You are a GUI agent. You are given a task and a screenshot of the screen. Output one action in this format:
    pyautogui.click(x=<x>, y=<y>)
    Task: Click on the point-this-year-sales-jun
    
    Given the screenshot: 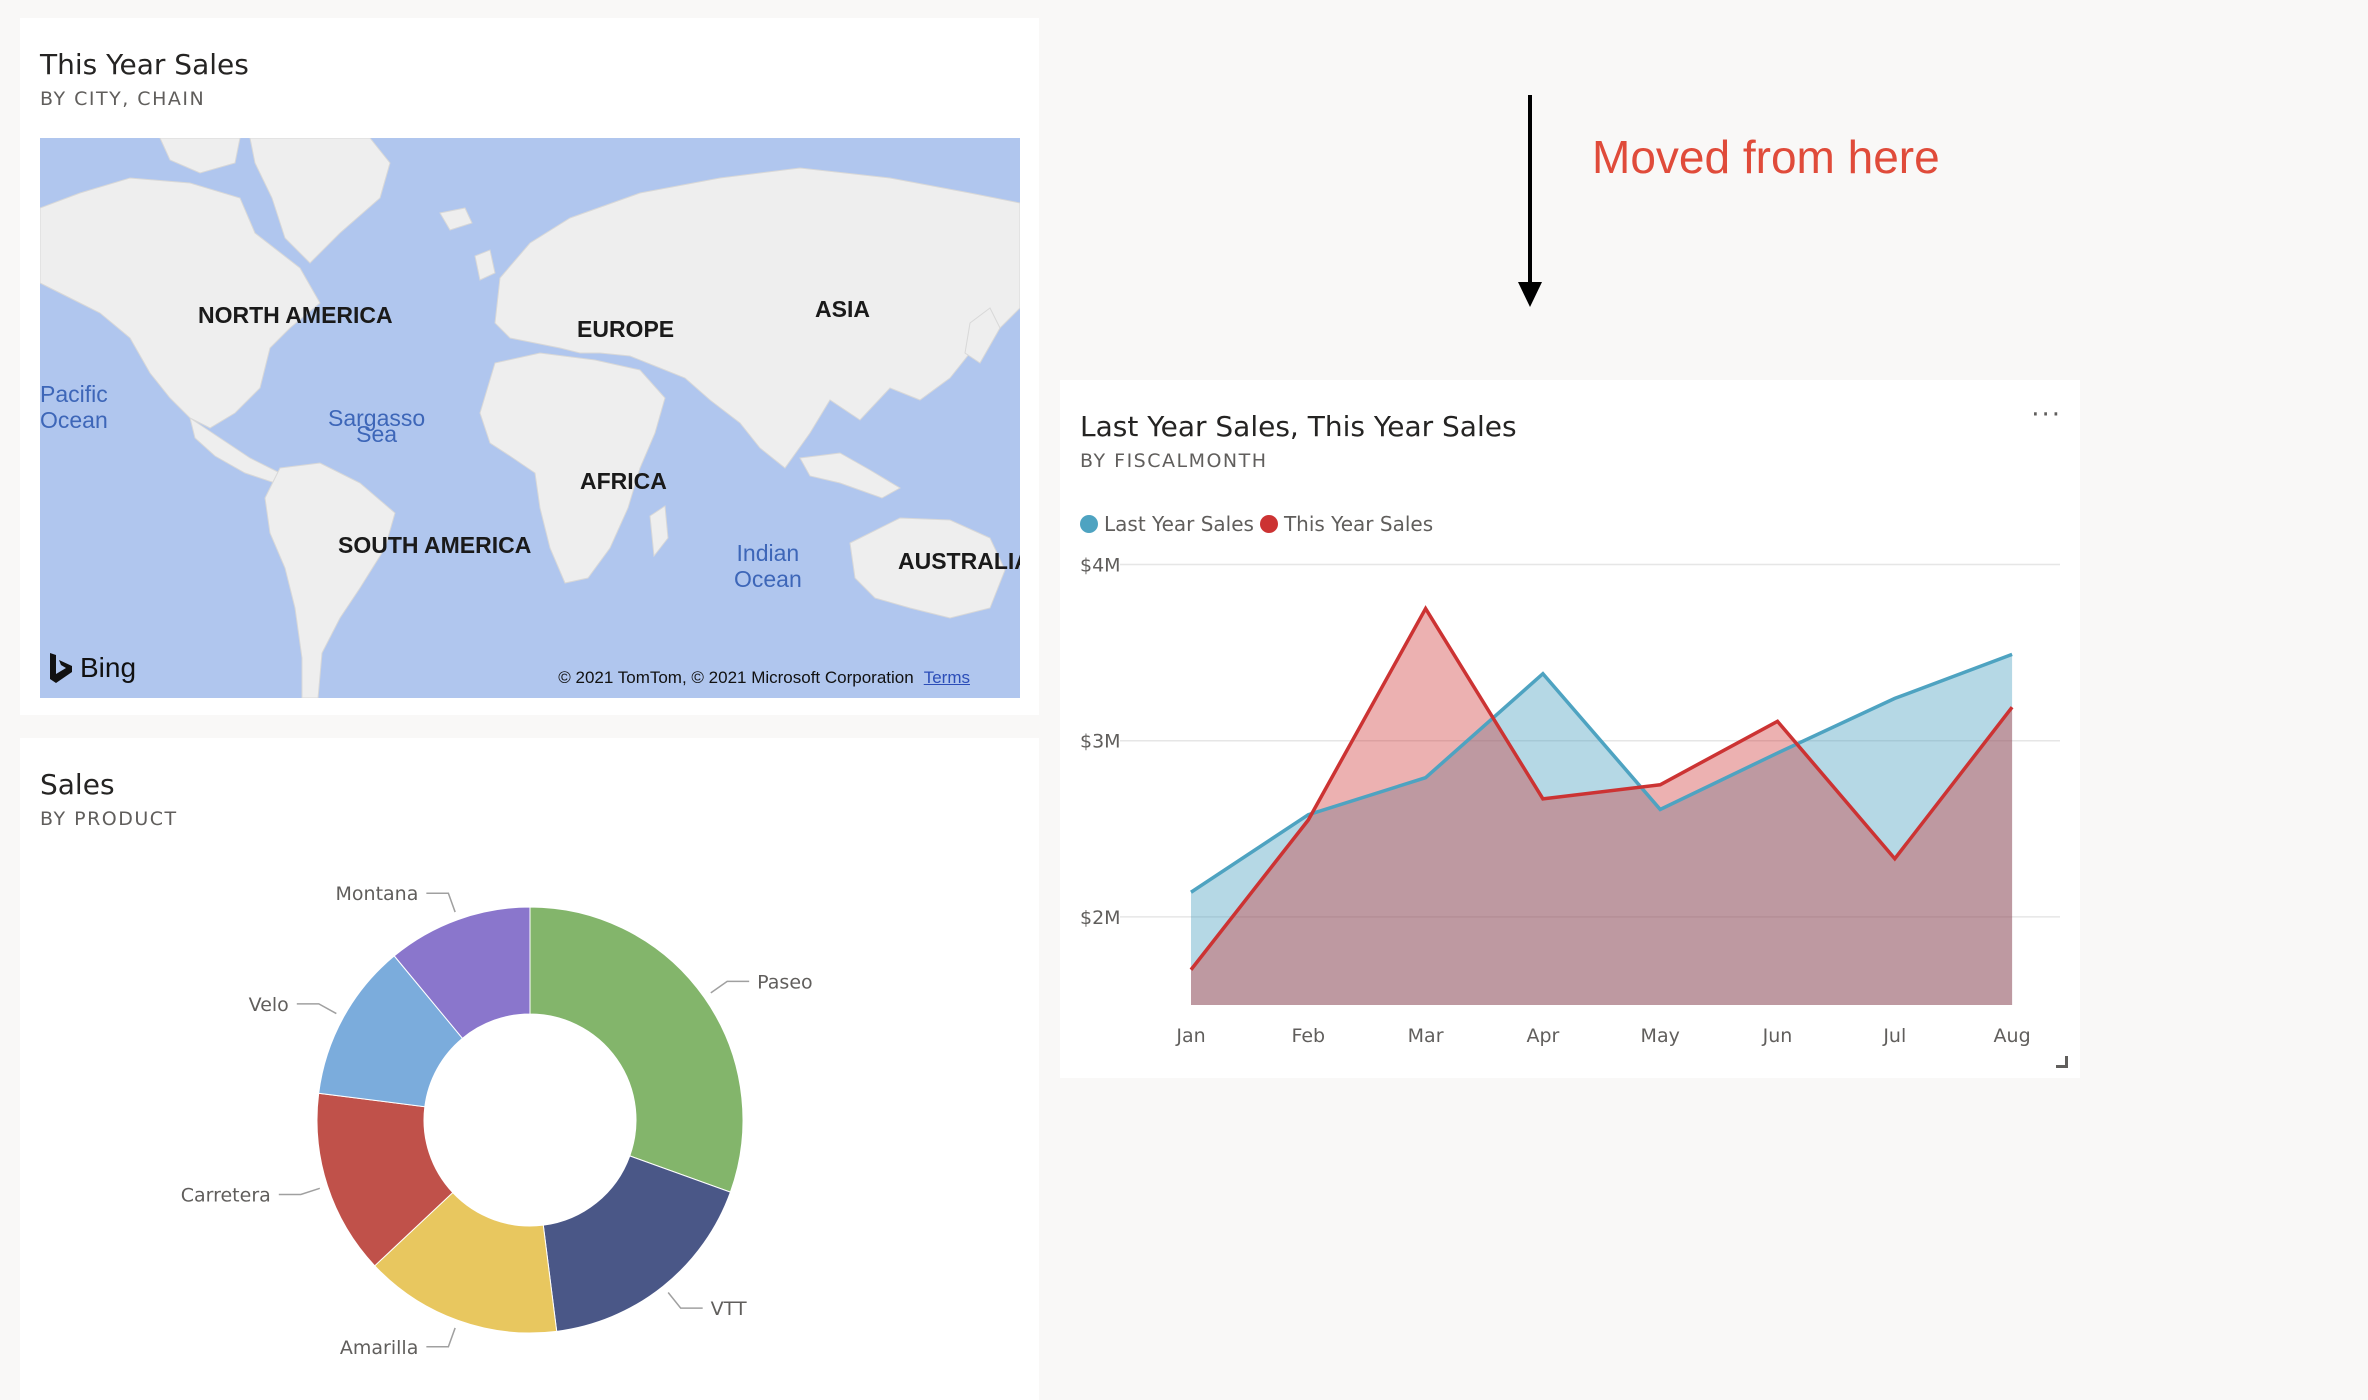 What is the action you would take?
    pyautogui.click(x=1778, y=721)
    